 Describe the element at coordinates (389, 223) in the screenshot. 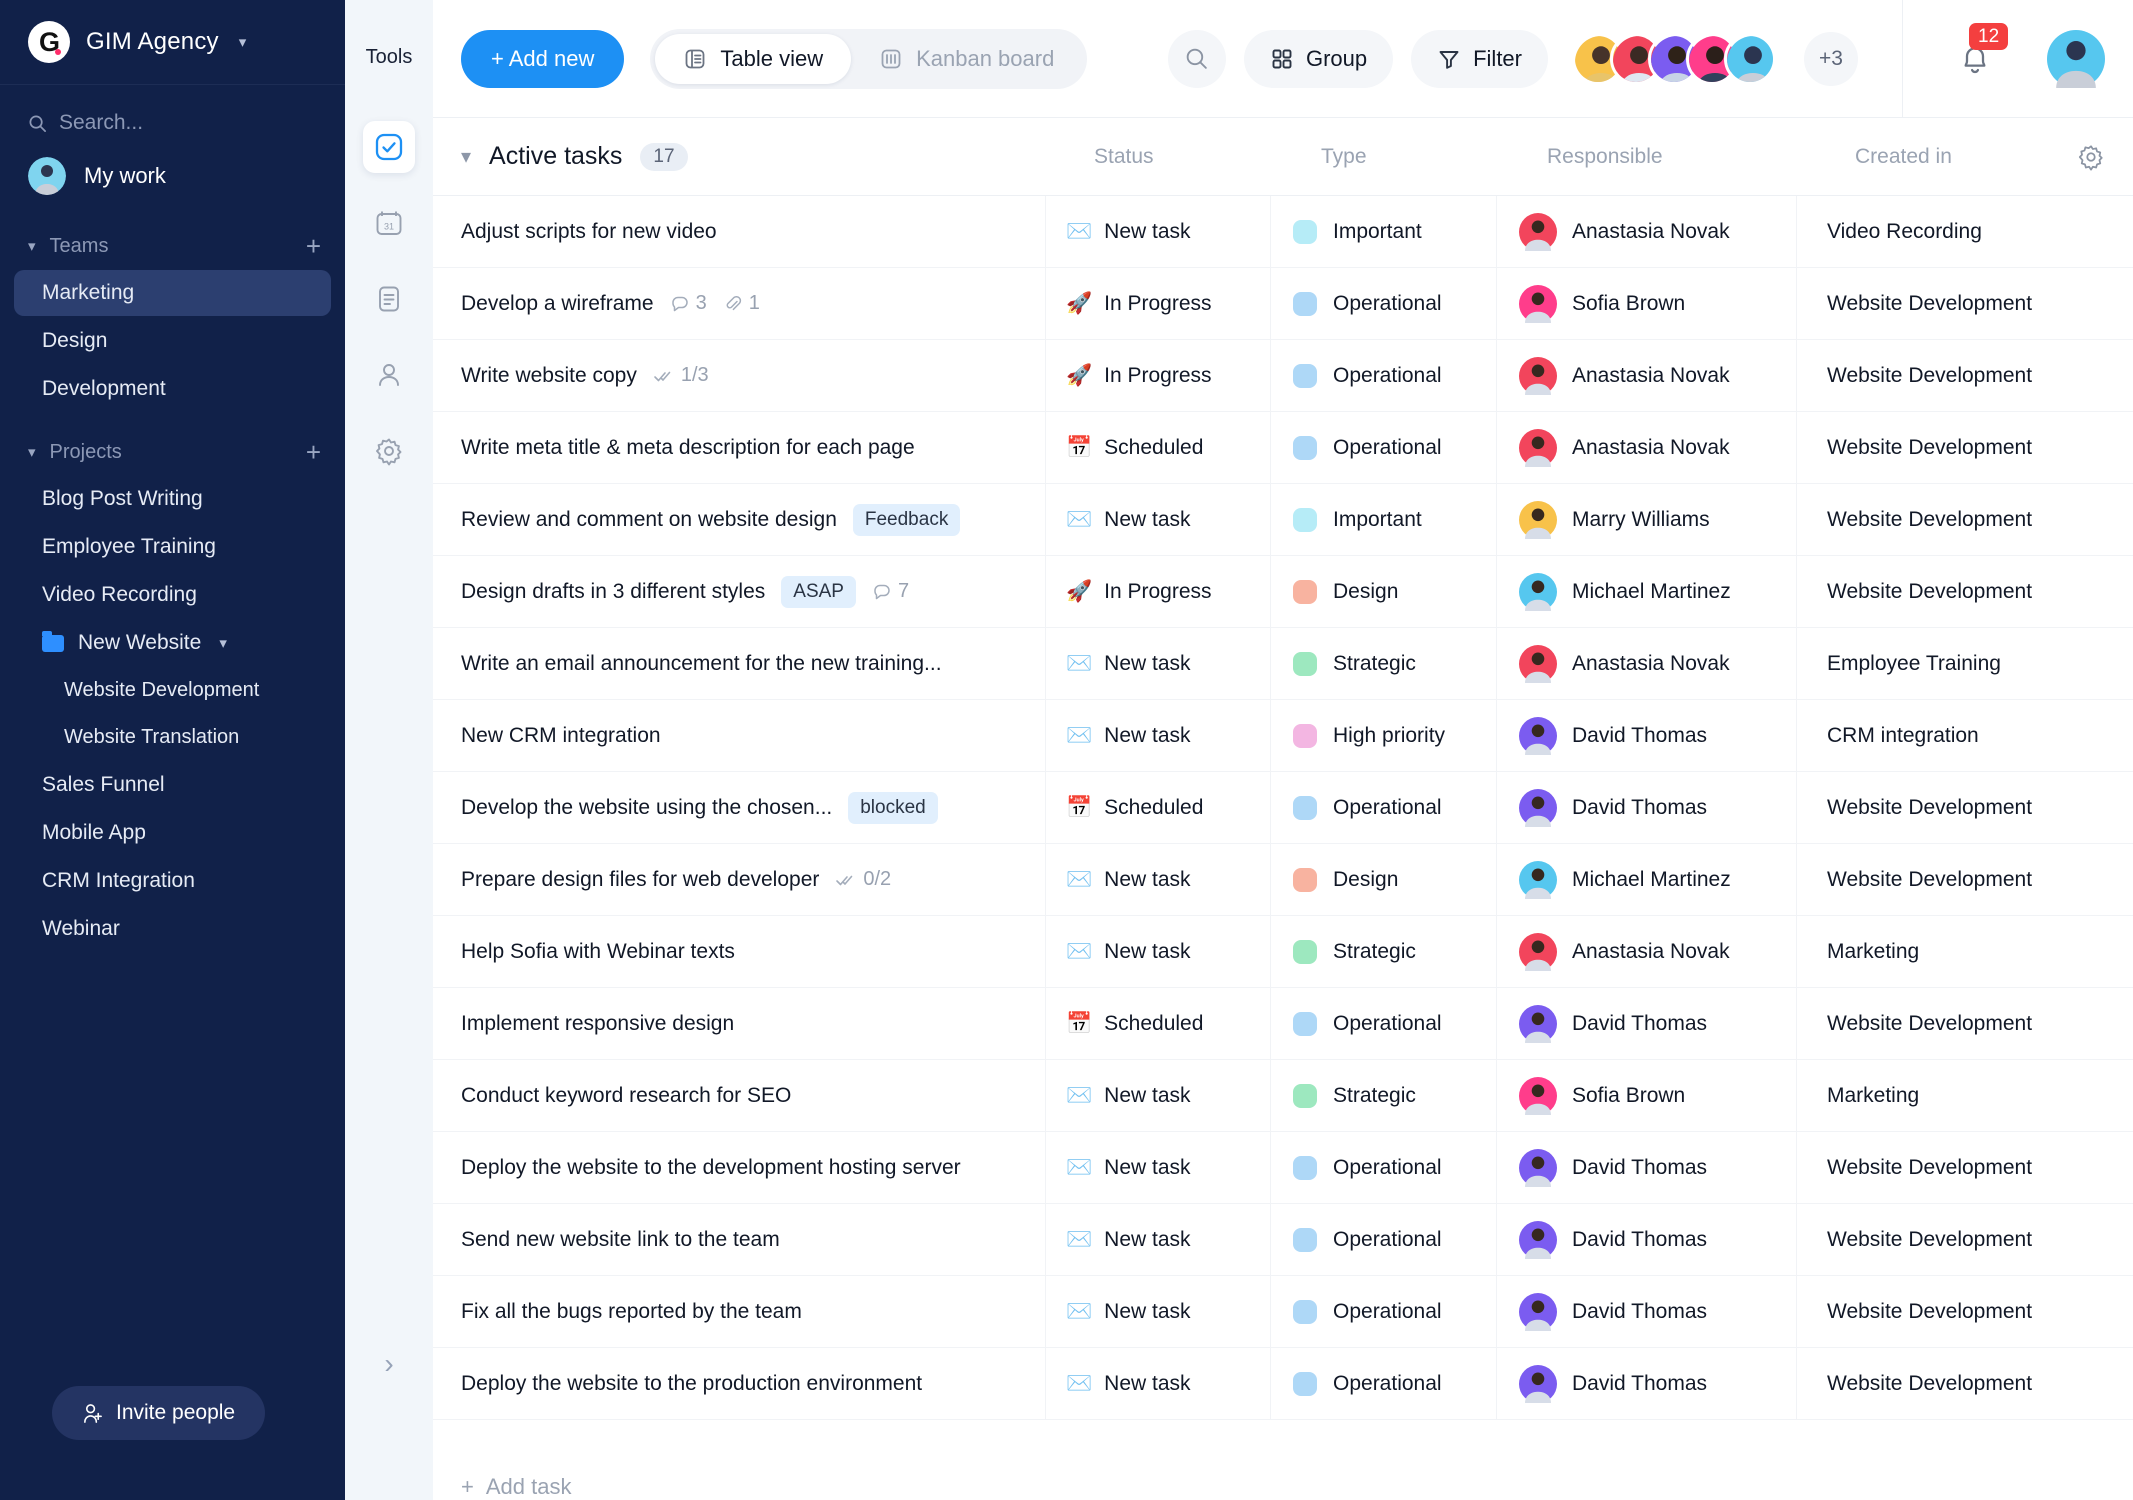

I see `tool-calendar-button: 31` at that location.